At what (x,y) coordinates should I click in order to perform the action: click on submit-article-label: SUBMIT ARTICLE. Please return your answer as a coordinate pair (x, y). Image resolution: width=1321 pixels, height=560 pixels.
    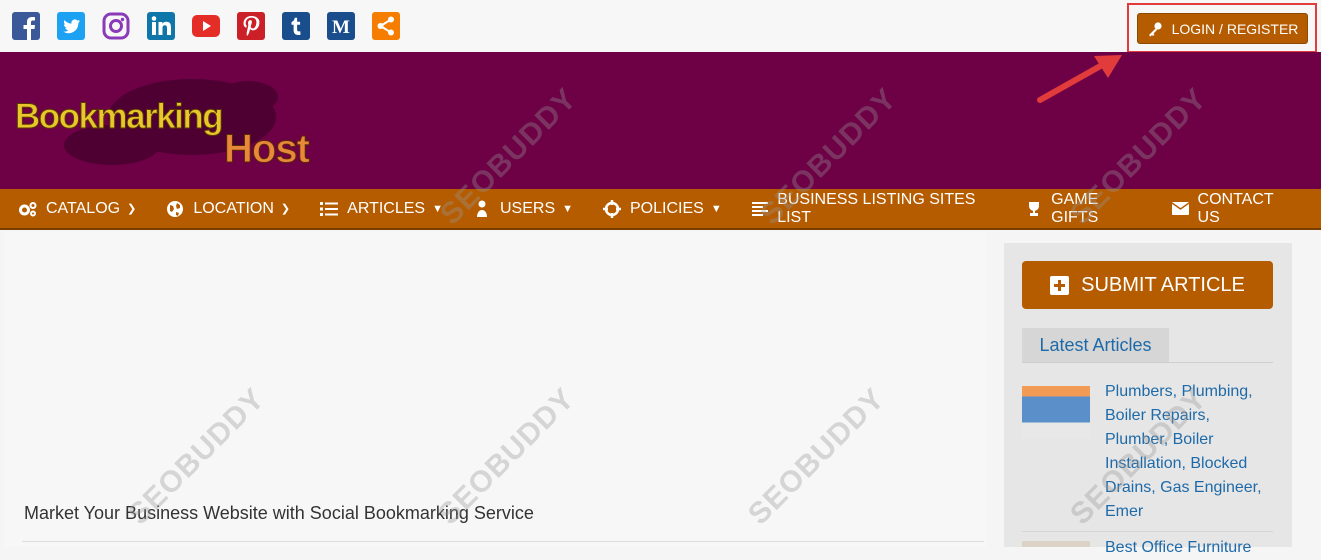
    Looking at the image, I should click on (1163, 284).